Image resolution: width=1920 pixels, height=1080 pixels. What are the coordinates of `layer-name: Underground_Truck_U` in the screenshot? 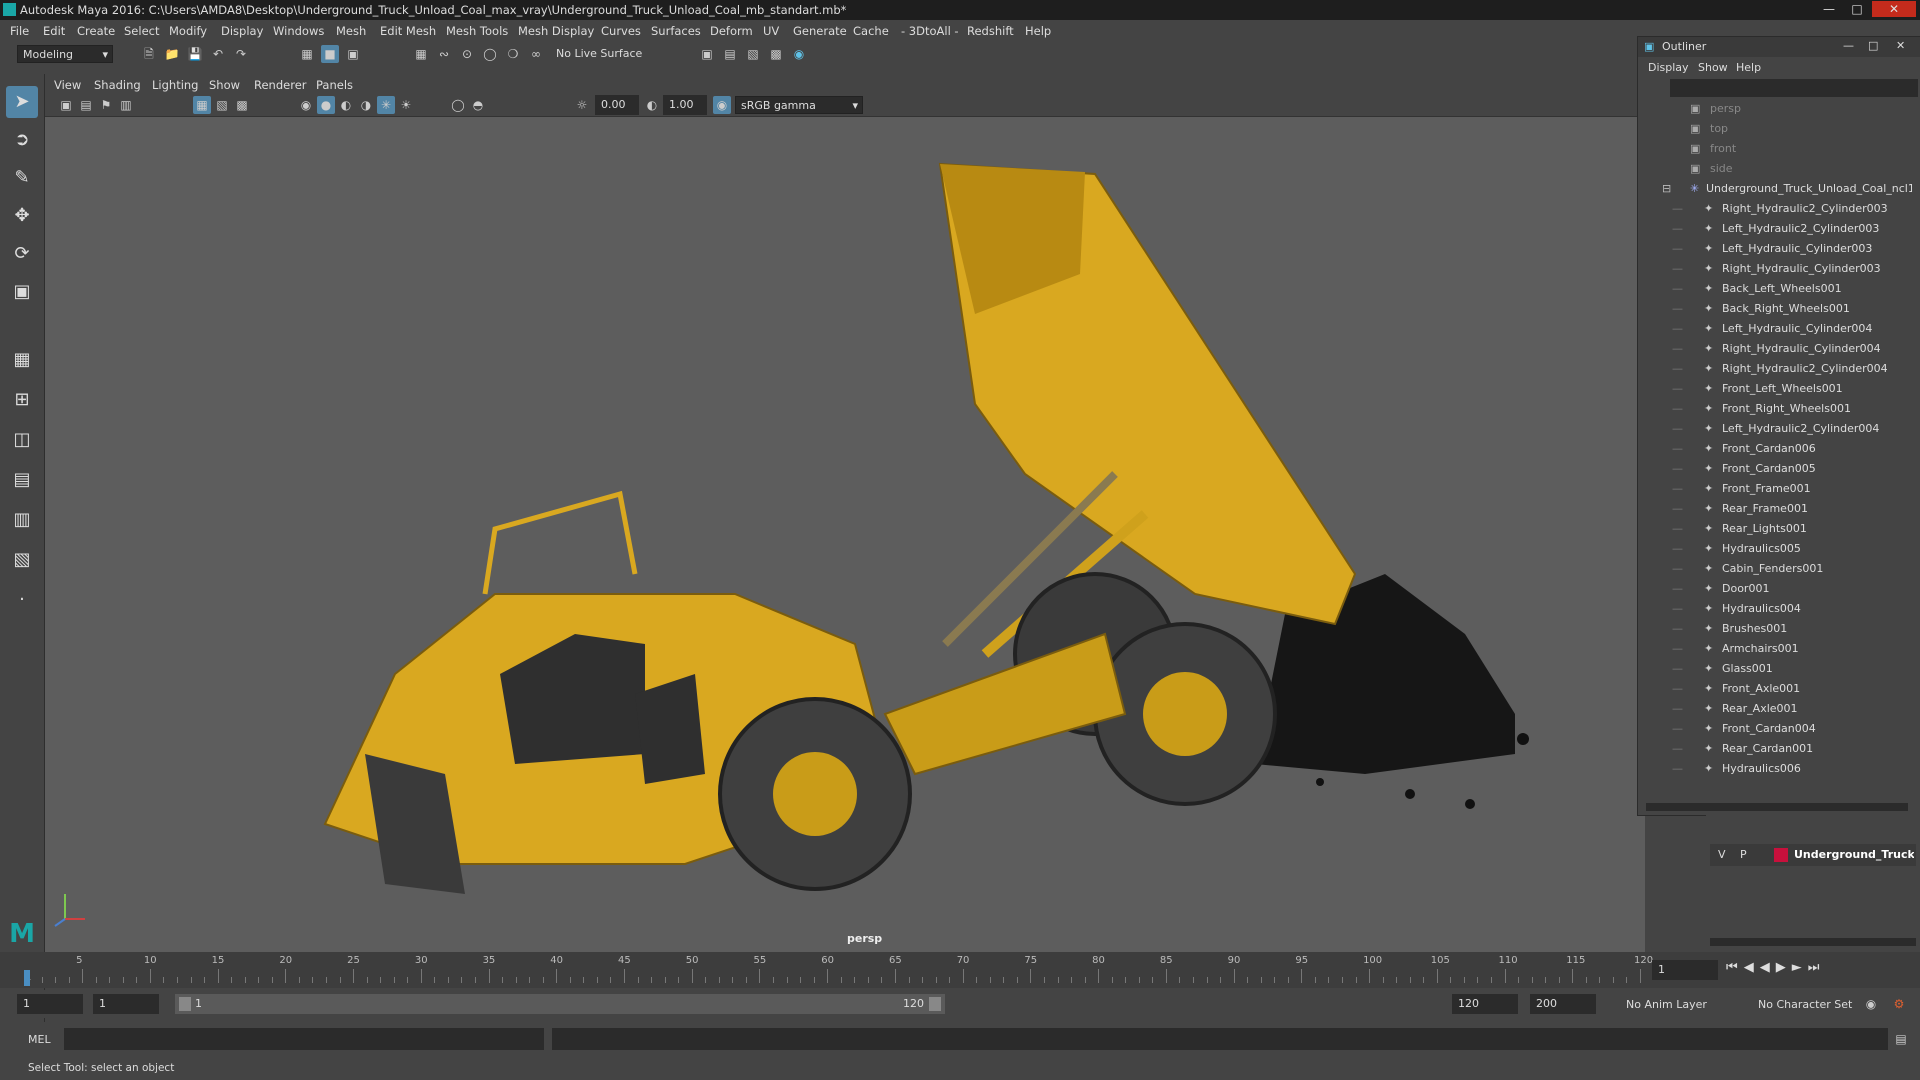 It's located at (1854, 854).